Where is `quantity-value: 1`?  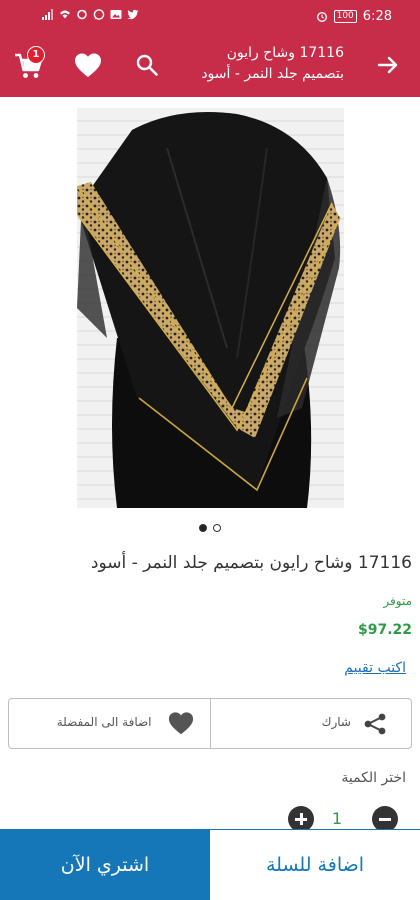
quantity-value: 1 is located at coordinates (336, 818).